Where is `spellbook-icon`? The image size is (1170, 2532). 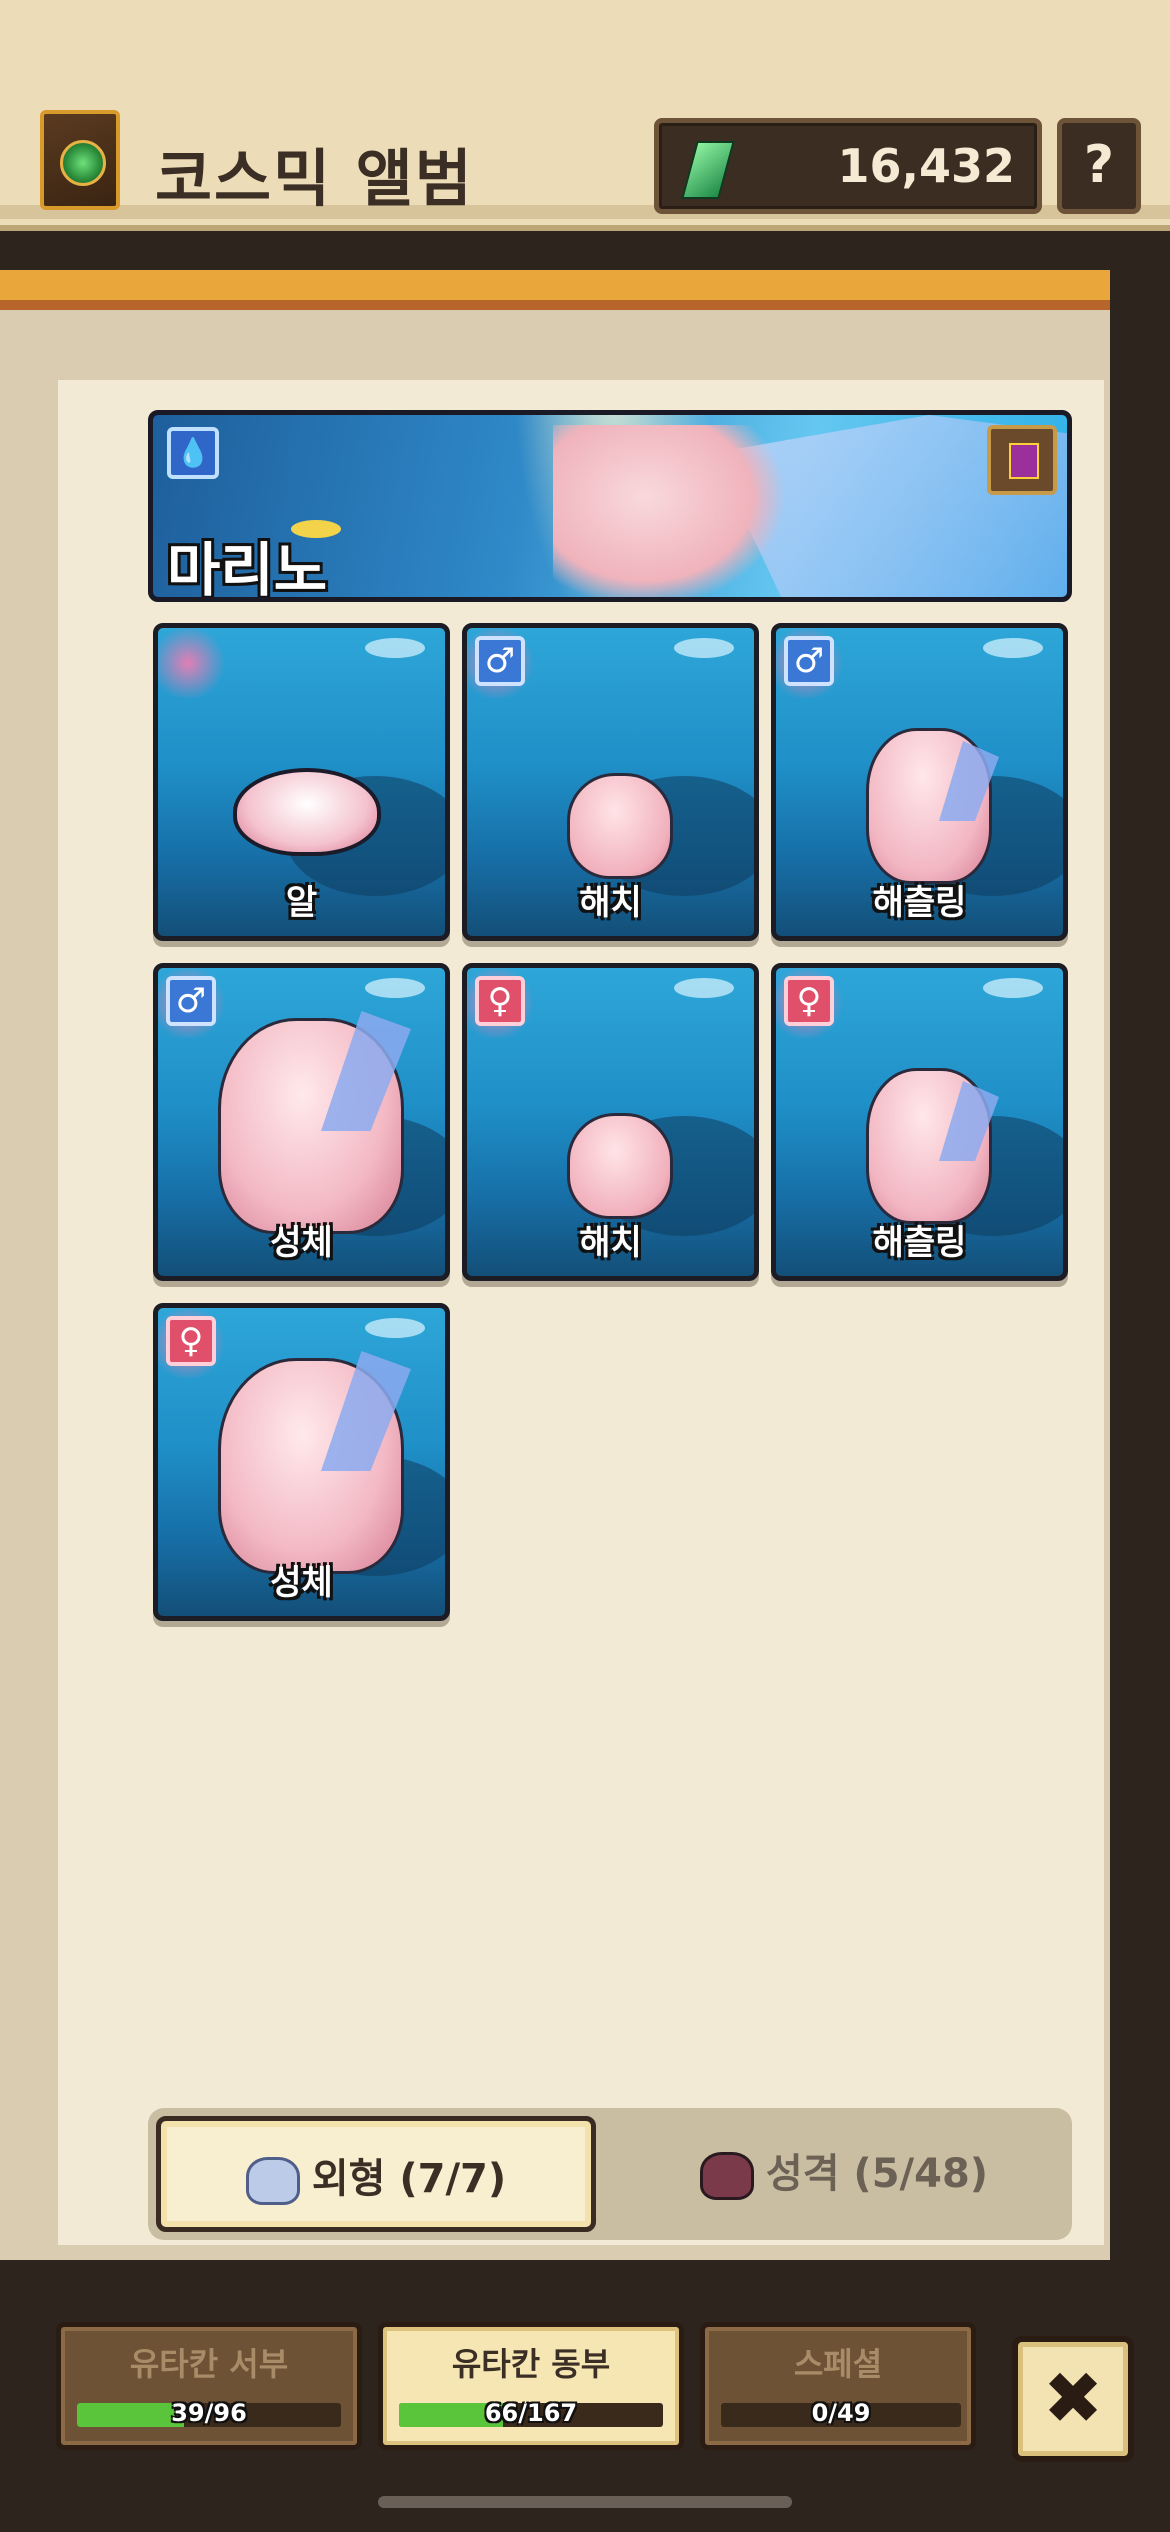 spellbook-icon is located at coordinates (1022, 460).